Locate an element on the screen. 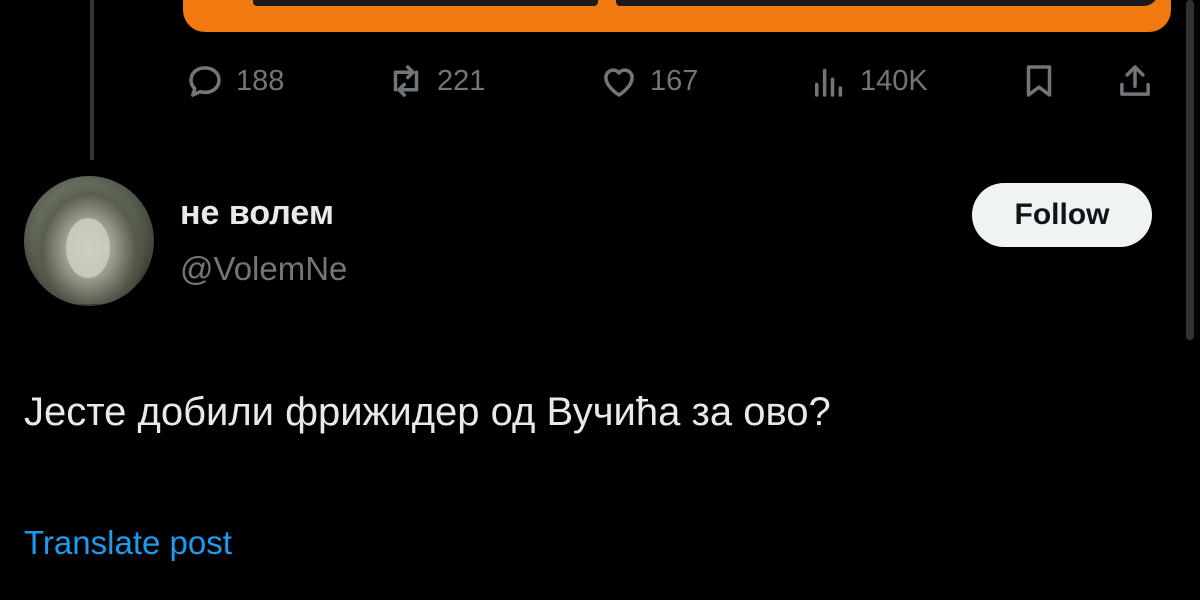 This screenshot has height=600, width=1200. avatar is located at coordinates (89, 241).